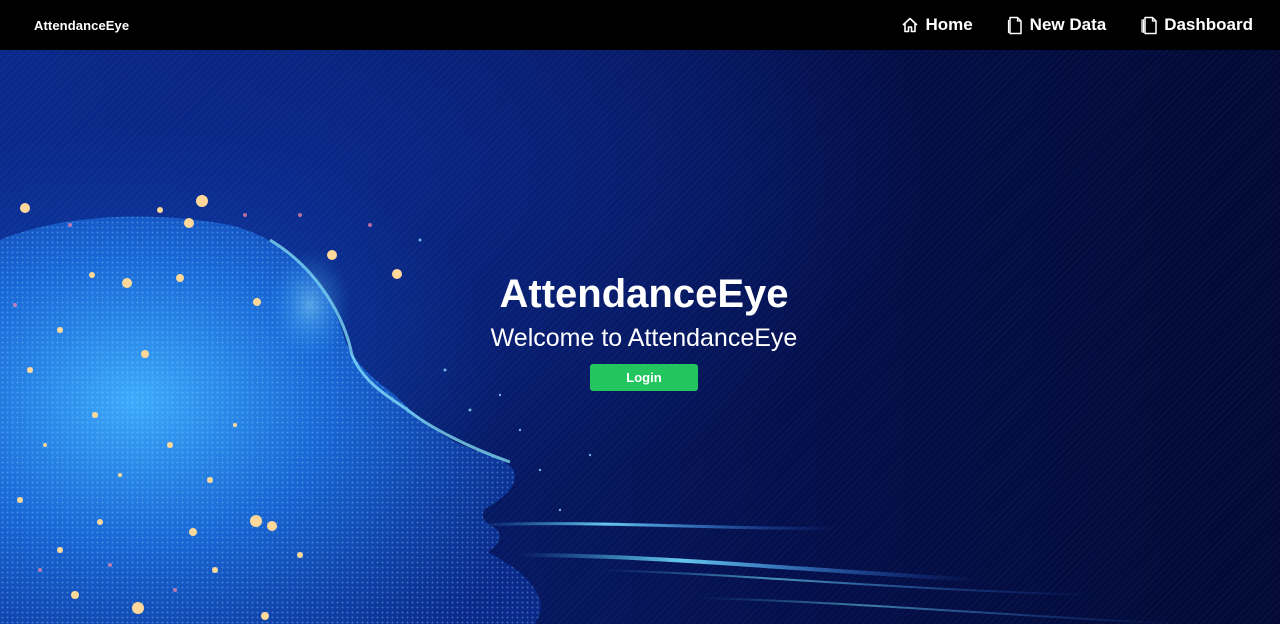  I want to click on nav-home-label: Home, so click(949, 24).